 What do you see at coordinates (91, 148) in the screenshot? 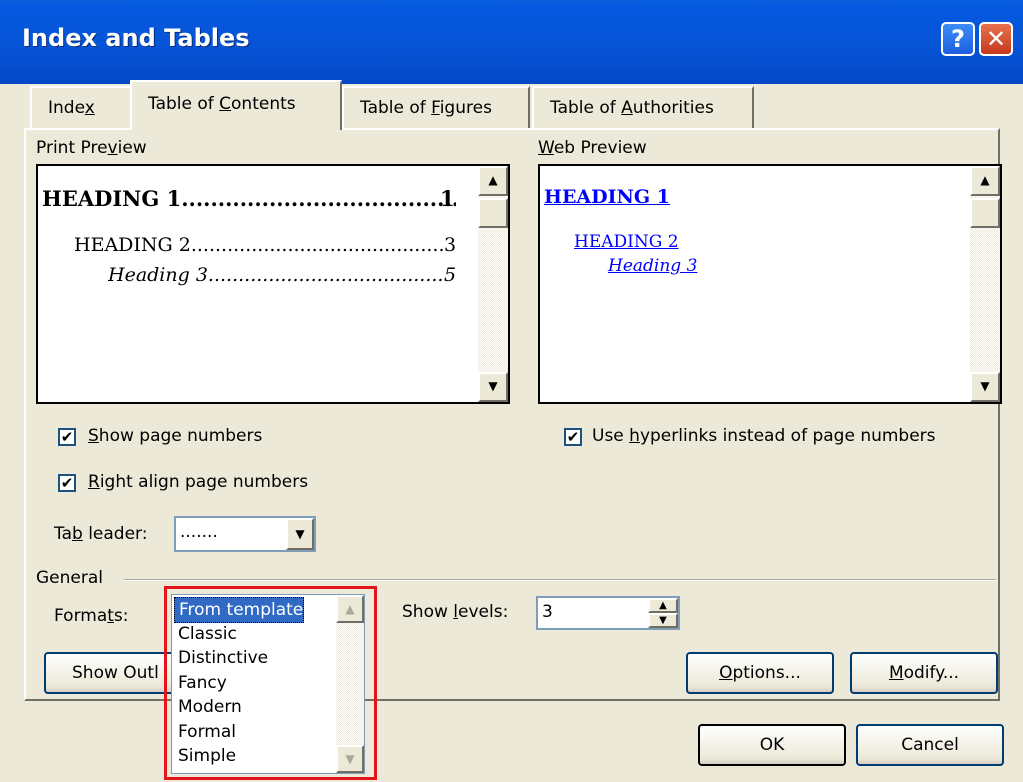
I see `print-preview-label: Print Preview` at bounding box center [91, 148].